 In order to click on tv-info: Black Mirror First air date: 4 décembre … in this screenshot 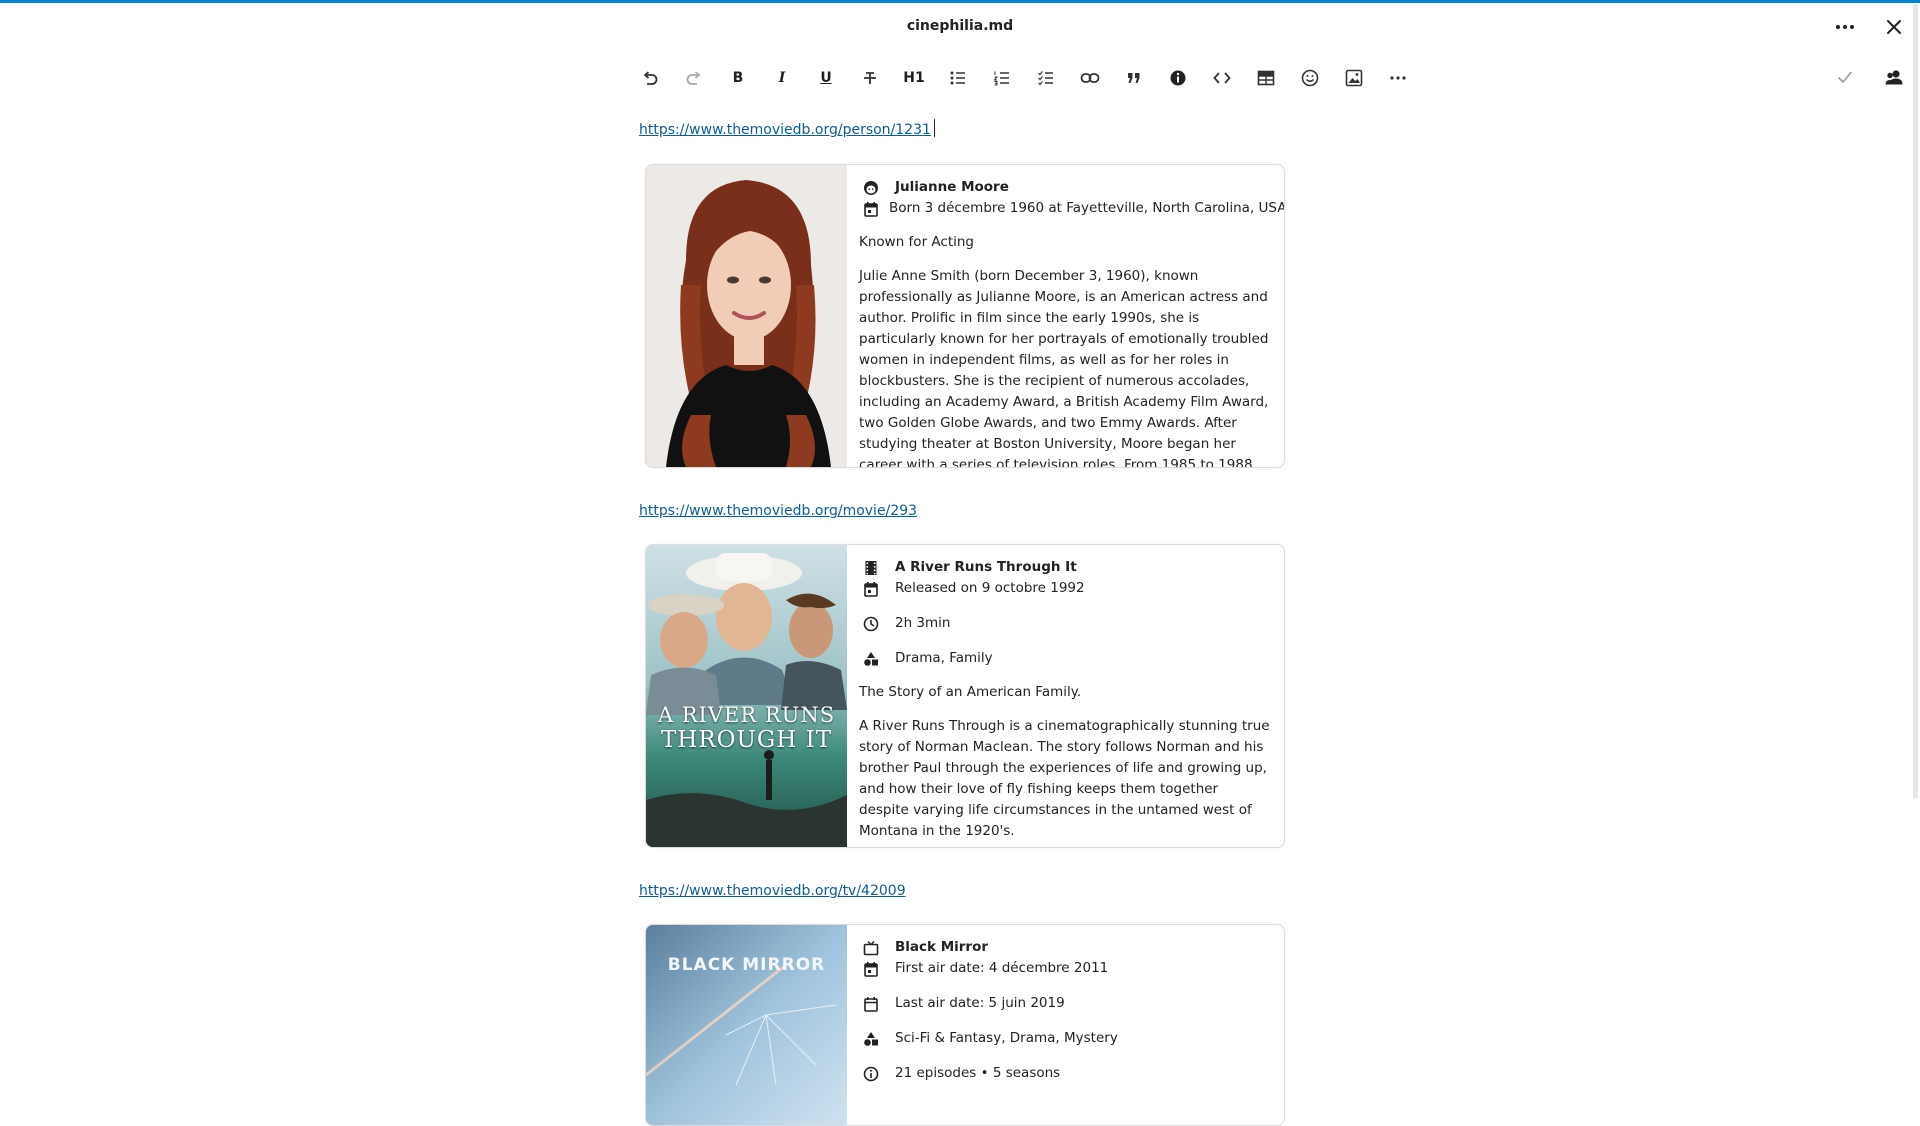, I will do `click(1065, 1010)`.